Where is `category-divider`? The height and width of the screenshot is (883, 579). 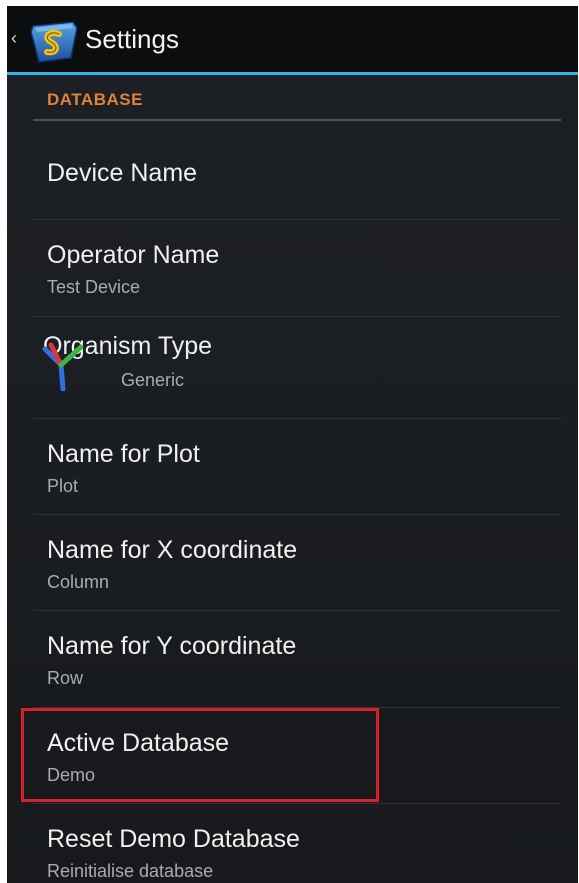
category-divider is located at coordinates (297, 120).